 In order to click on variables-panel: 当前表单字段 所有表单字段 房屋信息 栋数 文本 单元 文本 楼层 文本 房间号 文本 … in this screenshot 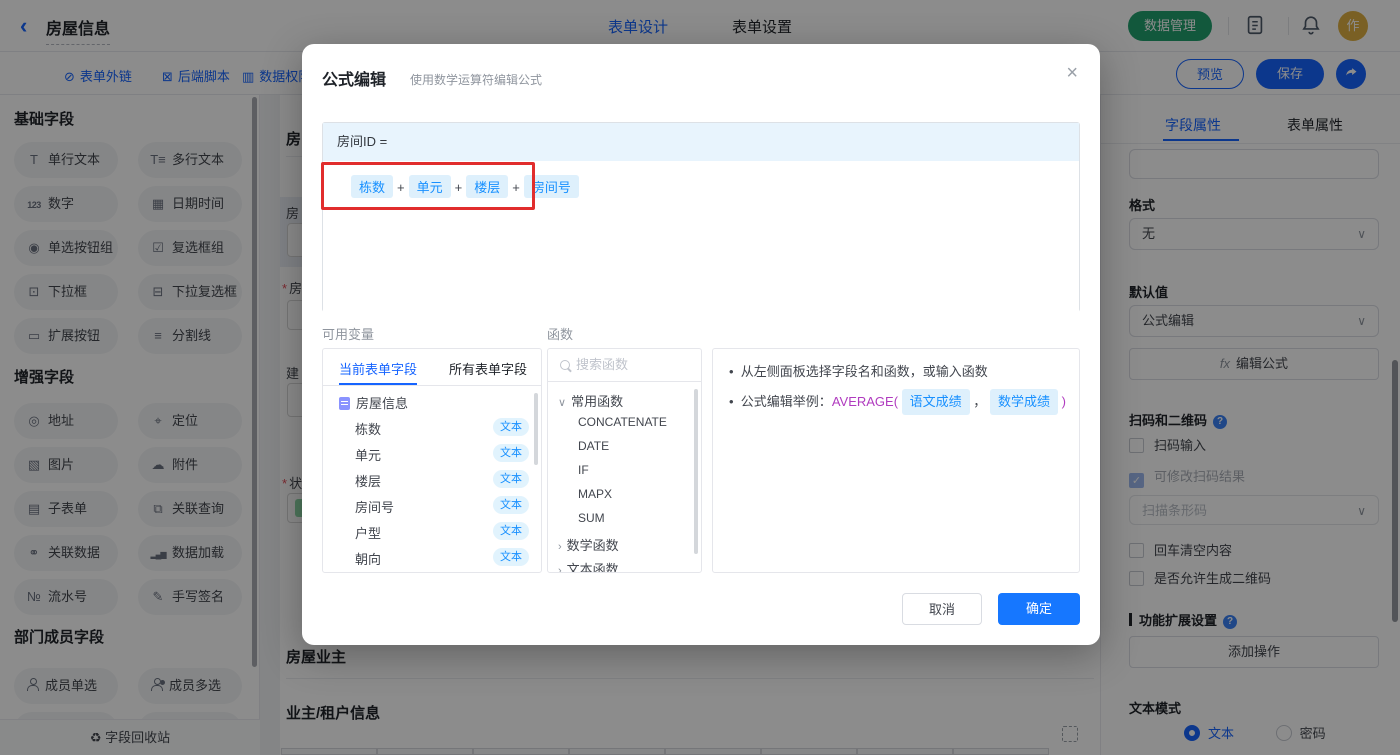, I will do `click(432, 460)`.